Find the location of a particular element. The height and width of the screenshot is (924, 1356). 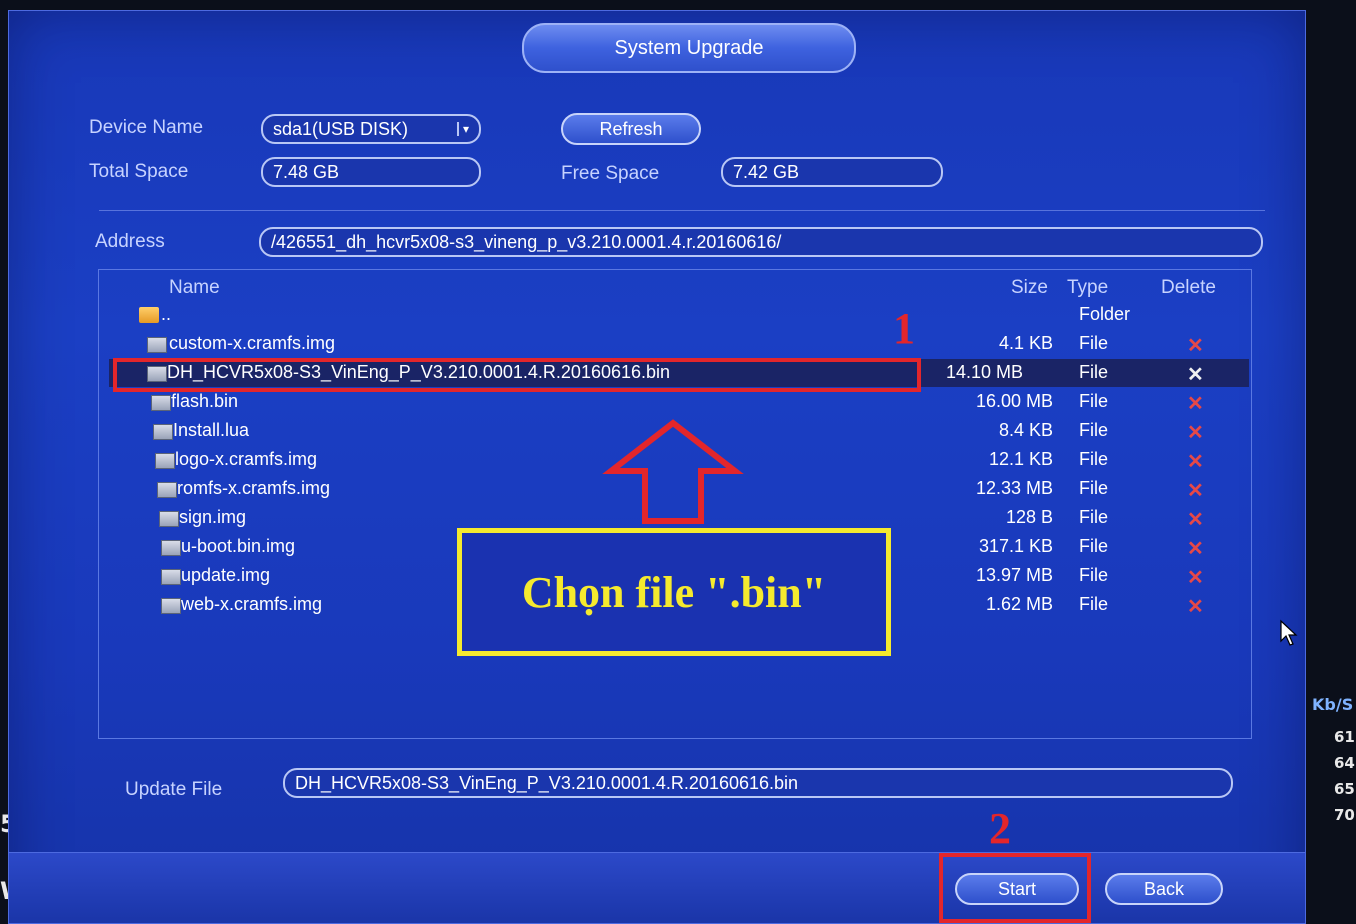

file-size: 13.97 MB is located at coordinates (1014, 575).